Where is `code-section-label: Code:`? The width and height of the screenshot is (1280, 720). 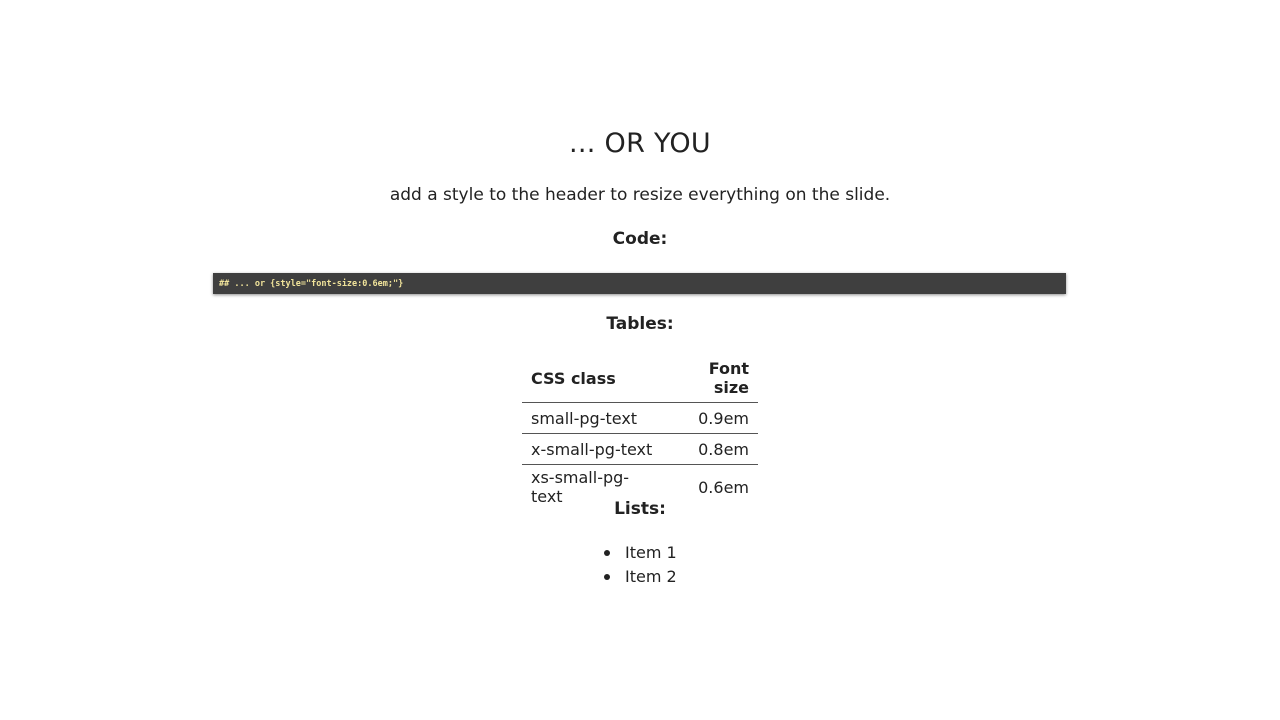 code-section-label: Code: is located at coordinates (640, 239).